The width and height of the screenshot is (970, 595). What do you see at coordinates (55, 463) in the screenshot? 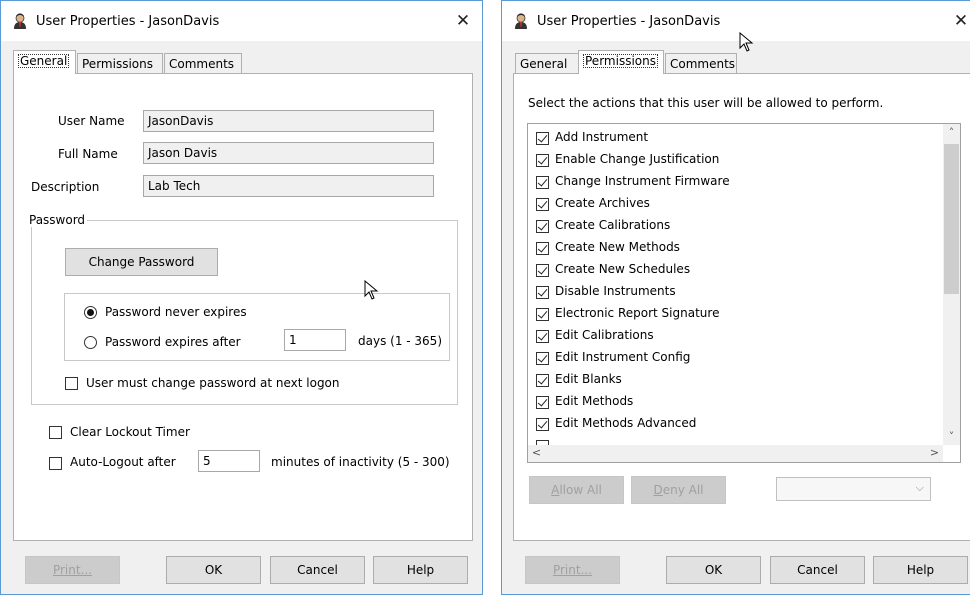
I see `auto-logout-checkbox` at bounding box center [55, 463].